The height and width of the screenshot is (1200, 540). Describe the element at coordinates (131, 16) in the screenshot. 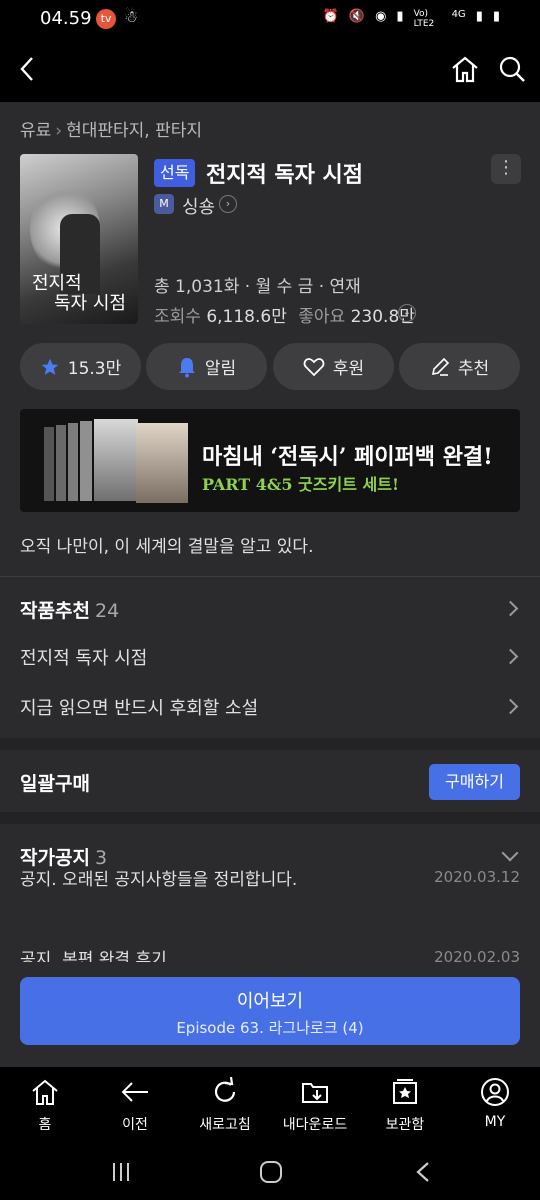

I see `pet-app-icon: ☃` at that location.